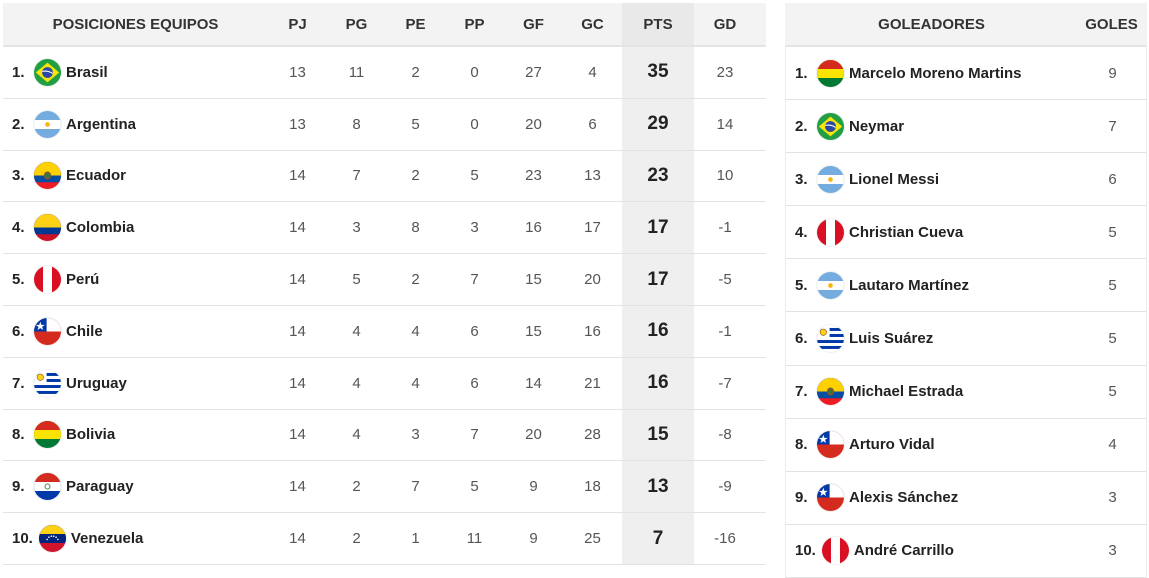 The height and width of the screenshot is (578, 1149). I want to click on pts-cell: 23, so click(658, 176).